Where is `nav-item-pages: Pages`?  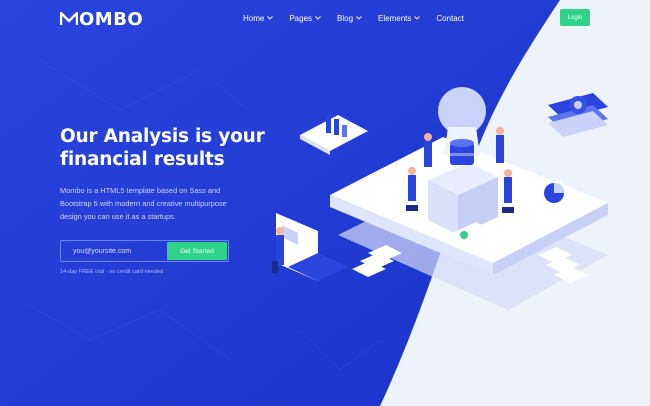 nav-item-pages: Pages is located at coordinates (305, 18).